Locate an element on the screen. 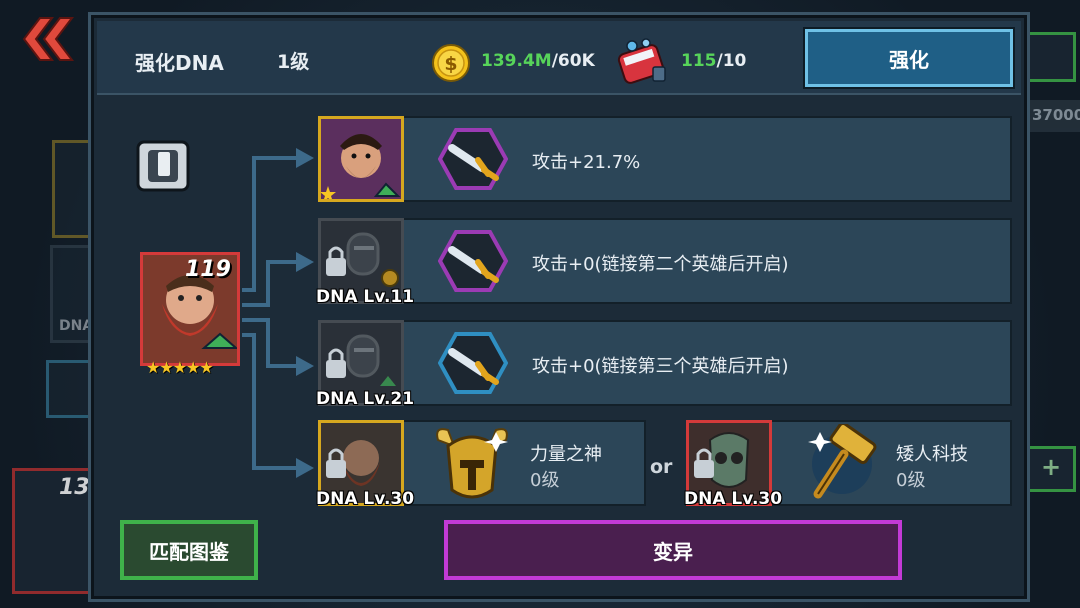 This screenshot has width=1080, height=608. dna-level: 1级 is located at coordinates (293, 62).